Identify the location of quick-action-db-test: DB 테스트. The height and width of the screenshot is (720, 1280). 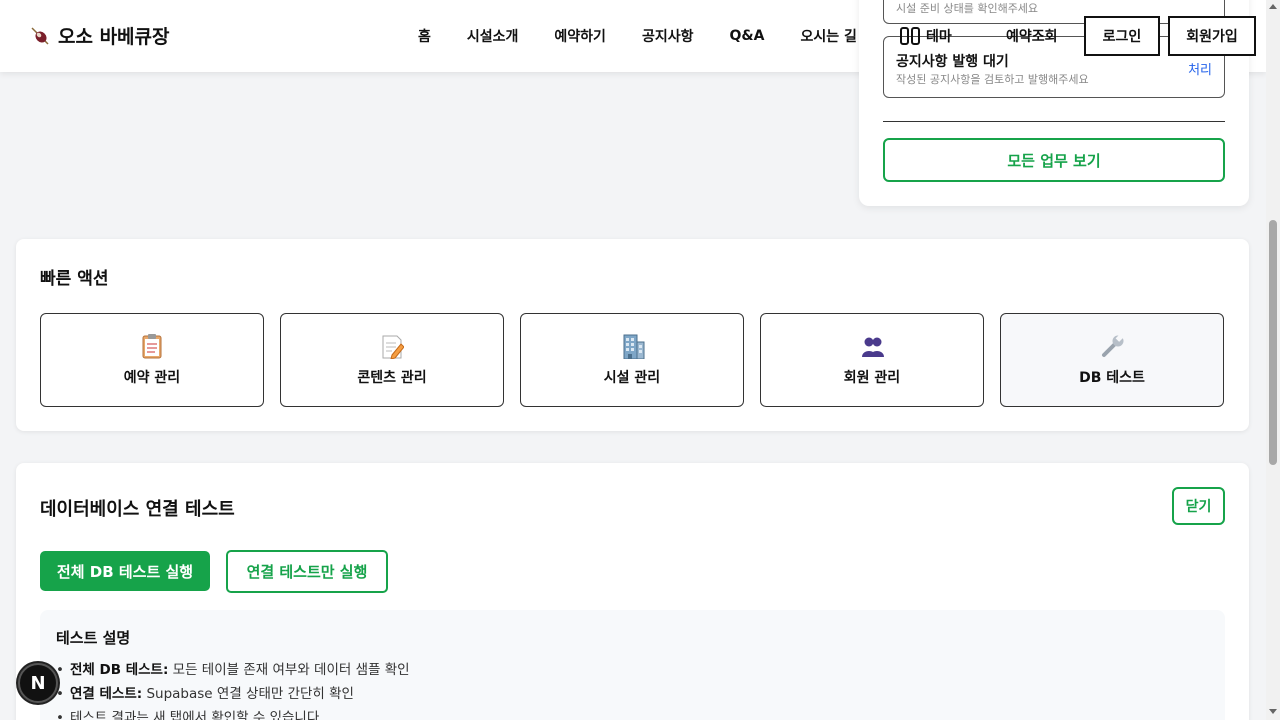
(1112, 360).